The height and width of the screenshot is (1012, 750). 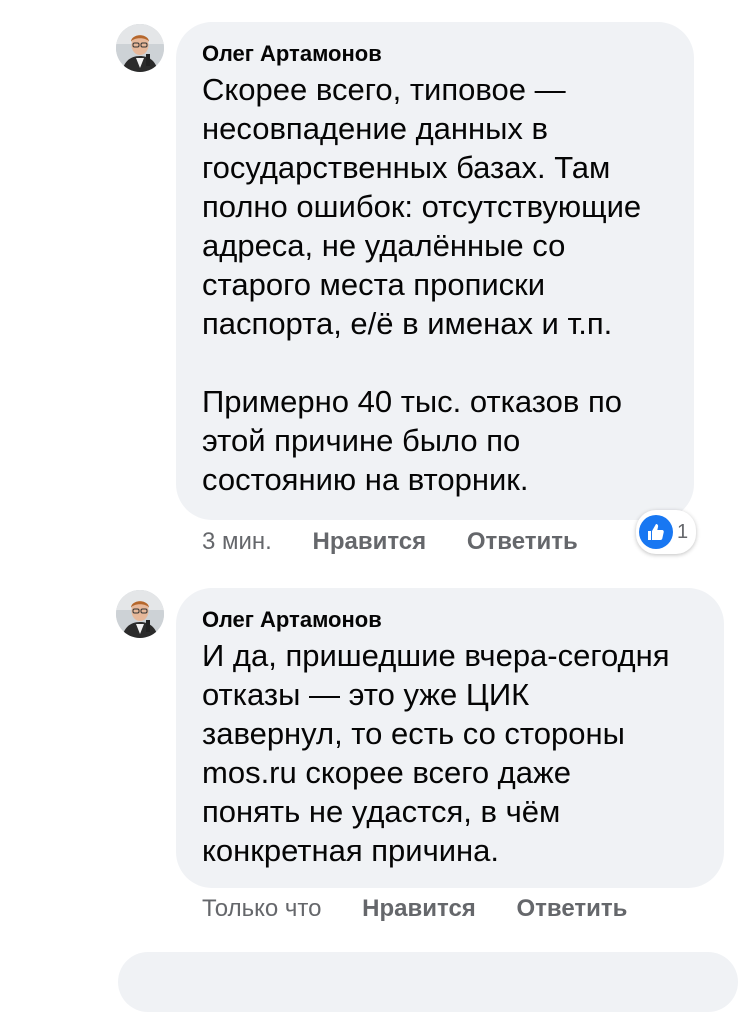 What do you see at coordinates (237, 542) in the screenshot?
I see `comment-timestamp: 3 мин.` at bounding box center [237, 542].